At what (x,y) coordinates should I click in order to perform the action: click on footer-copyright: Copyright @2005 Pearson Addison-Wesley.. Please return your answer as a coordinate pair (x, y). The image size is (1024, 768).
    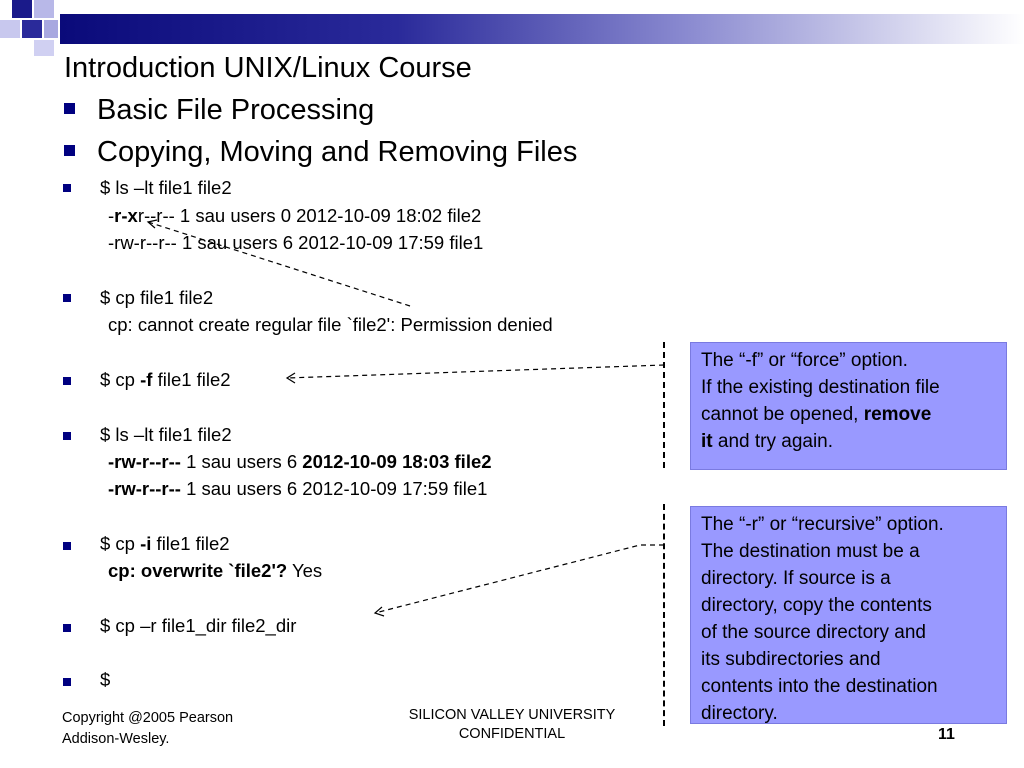
    Looking at the image, I should click on (148, 728).